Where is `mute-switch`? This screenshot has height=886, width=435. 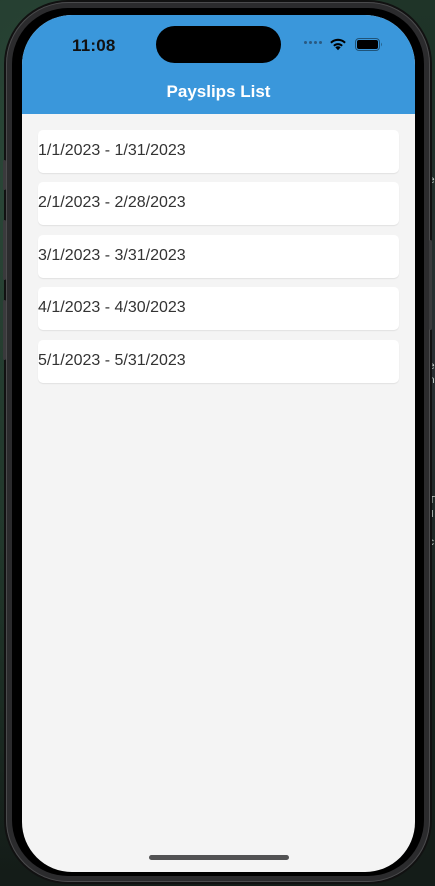
mute-switch is located at coordinates (4, 175).